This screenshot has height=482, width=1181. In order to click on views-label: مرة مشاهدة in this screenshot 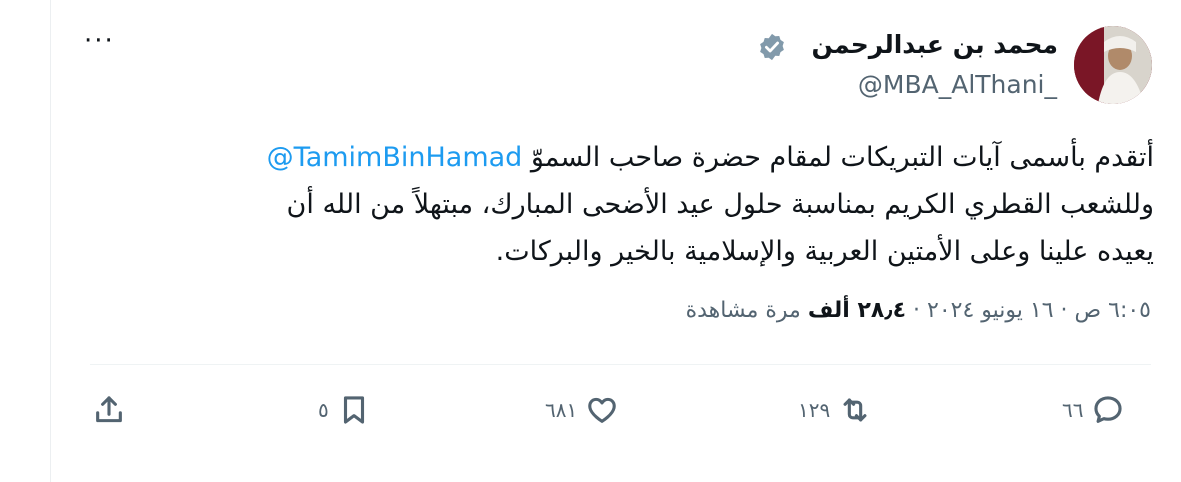, I will do `click(743, 310)`.